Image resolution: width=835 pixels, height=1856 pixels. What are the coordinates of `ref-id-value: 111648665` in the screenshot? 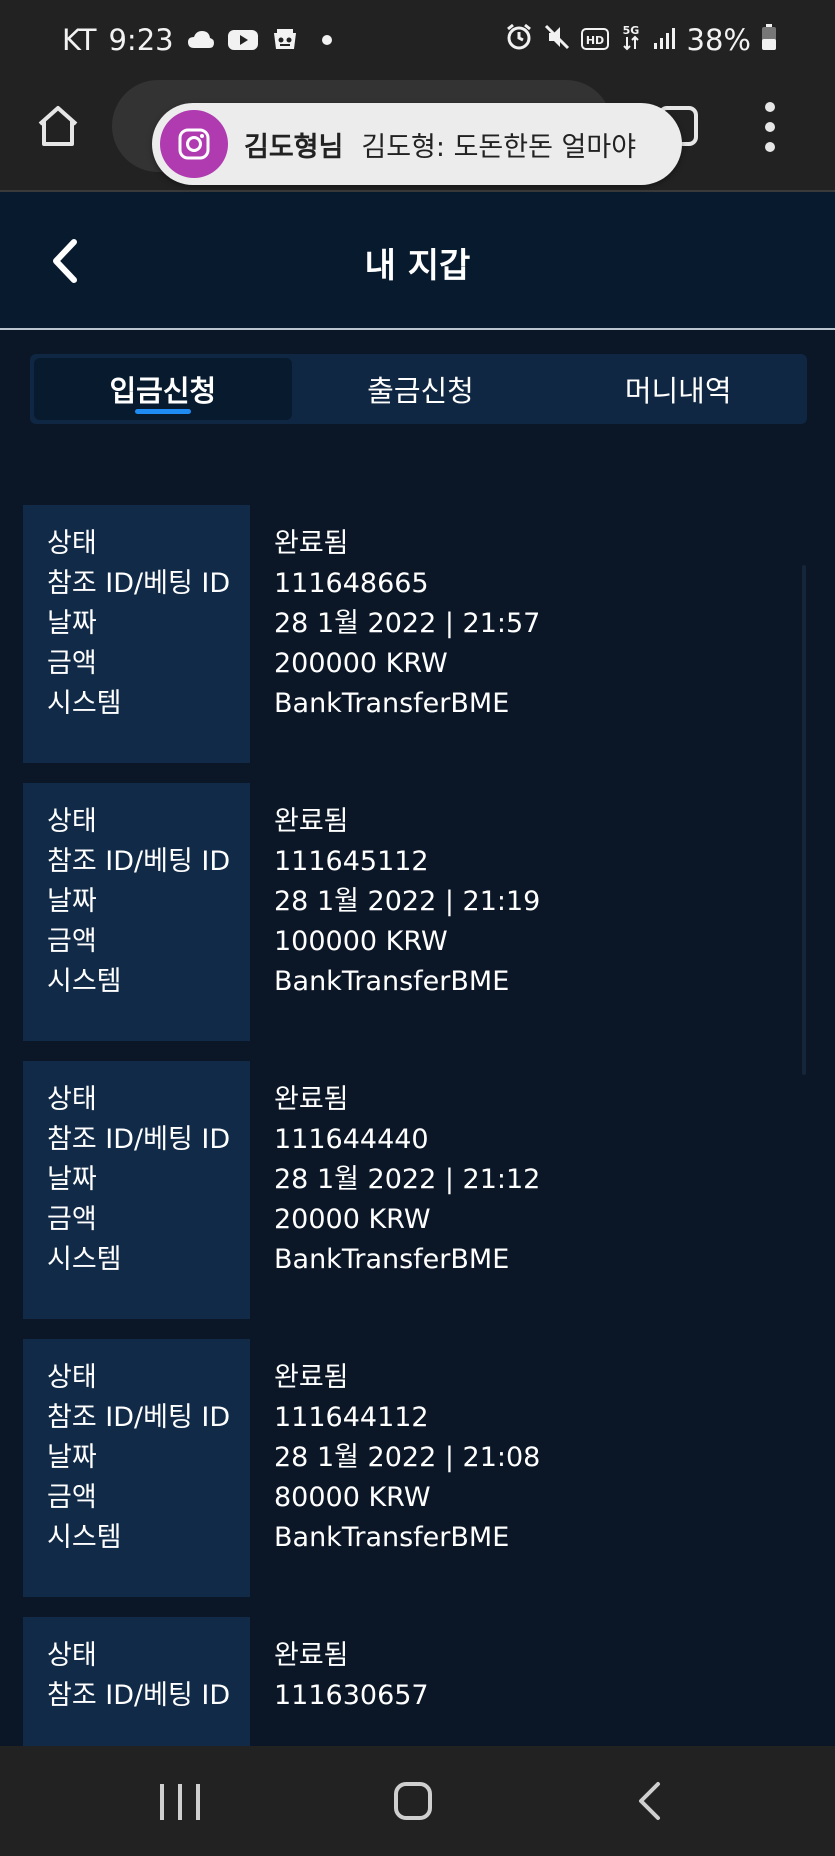 It's located at (351, 583).